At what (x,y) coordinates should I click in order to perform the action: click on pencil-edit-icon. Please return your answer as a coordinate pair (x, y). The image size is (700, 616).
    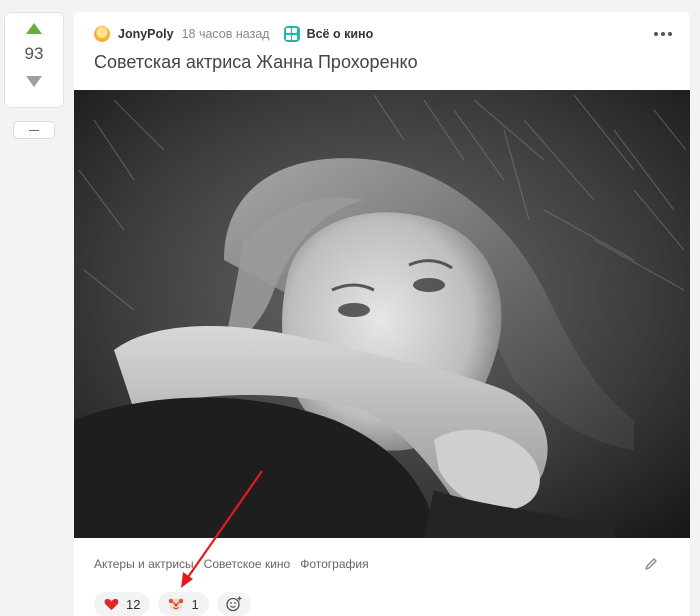
    Looking at the image, I should click on (651, 564).